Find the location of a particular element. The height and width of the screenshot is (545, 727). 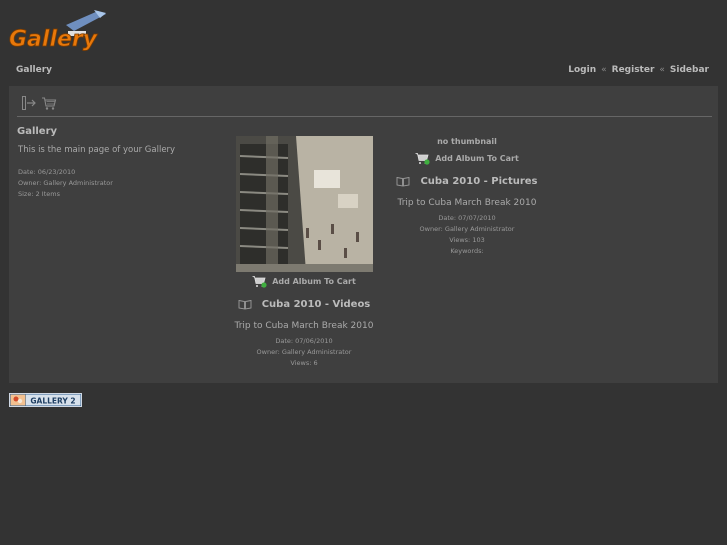

gallery2-badge: GALLERY 2 is located at coordinates (45, 399).